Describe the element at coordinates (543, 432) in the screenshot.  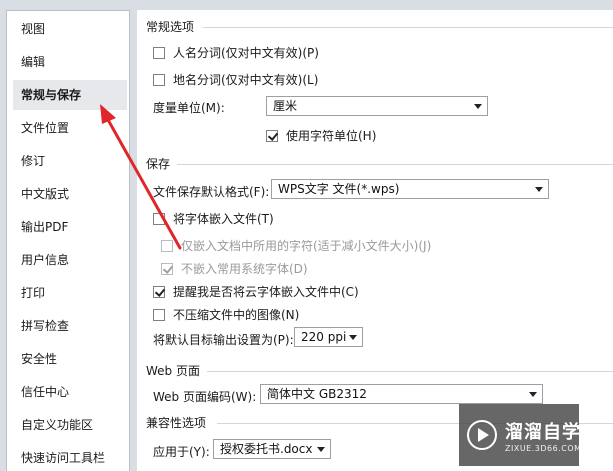
I see `watermark-title: 溜溜自学` at that location.